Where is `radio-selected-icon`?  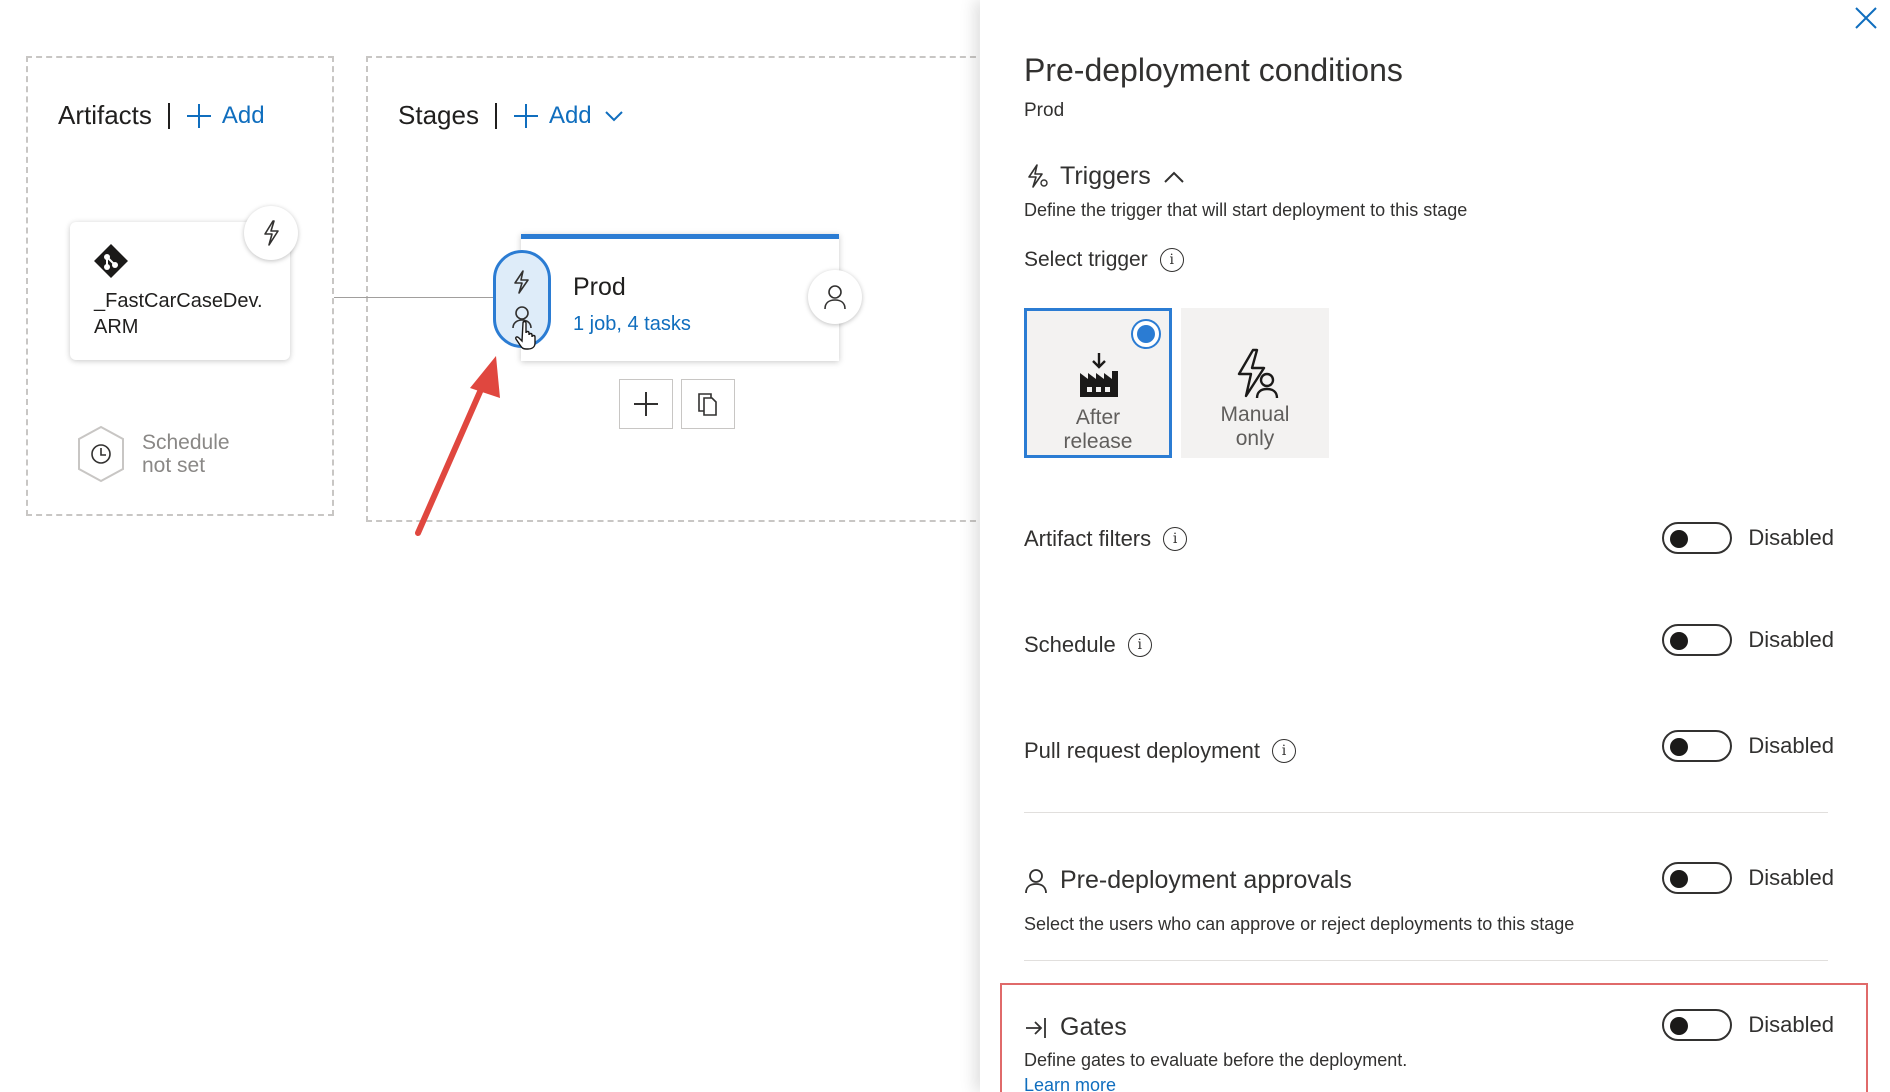 radio-selected-icon is located at coordinates (1146, 334).